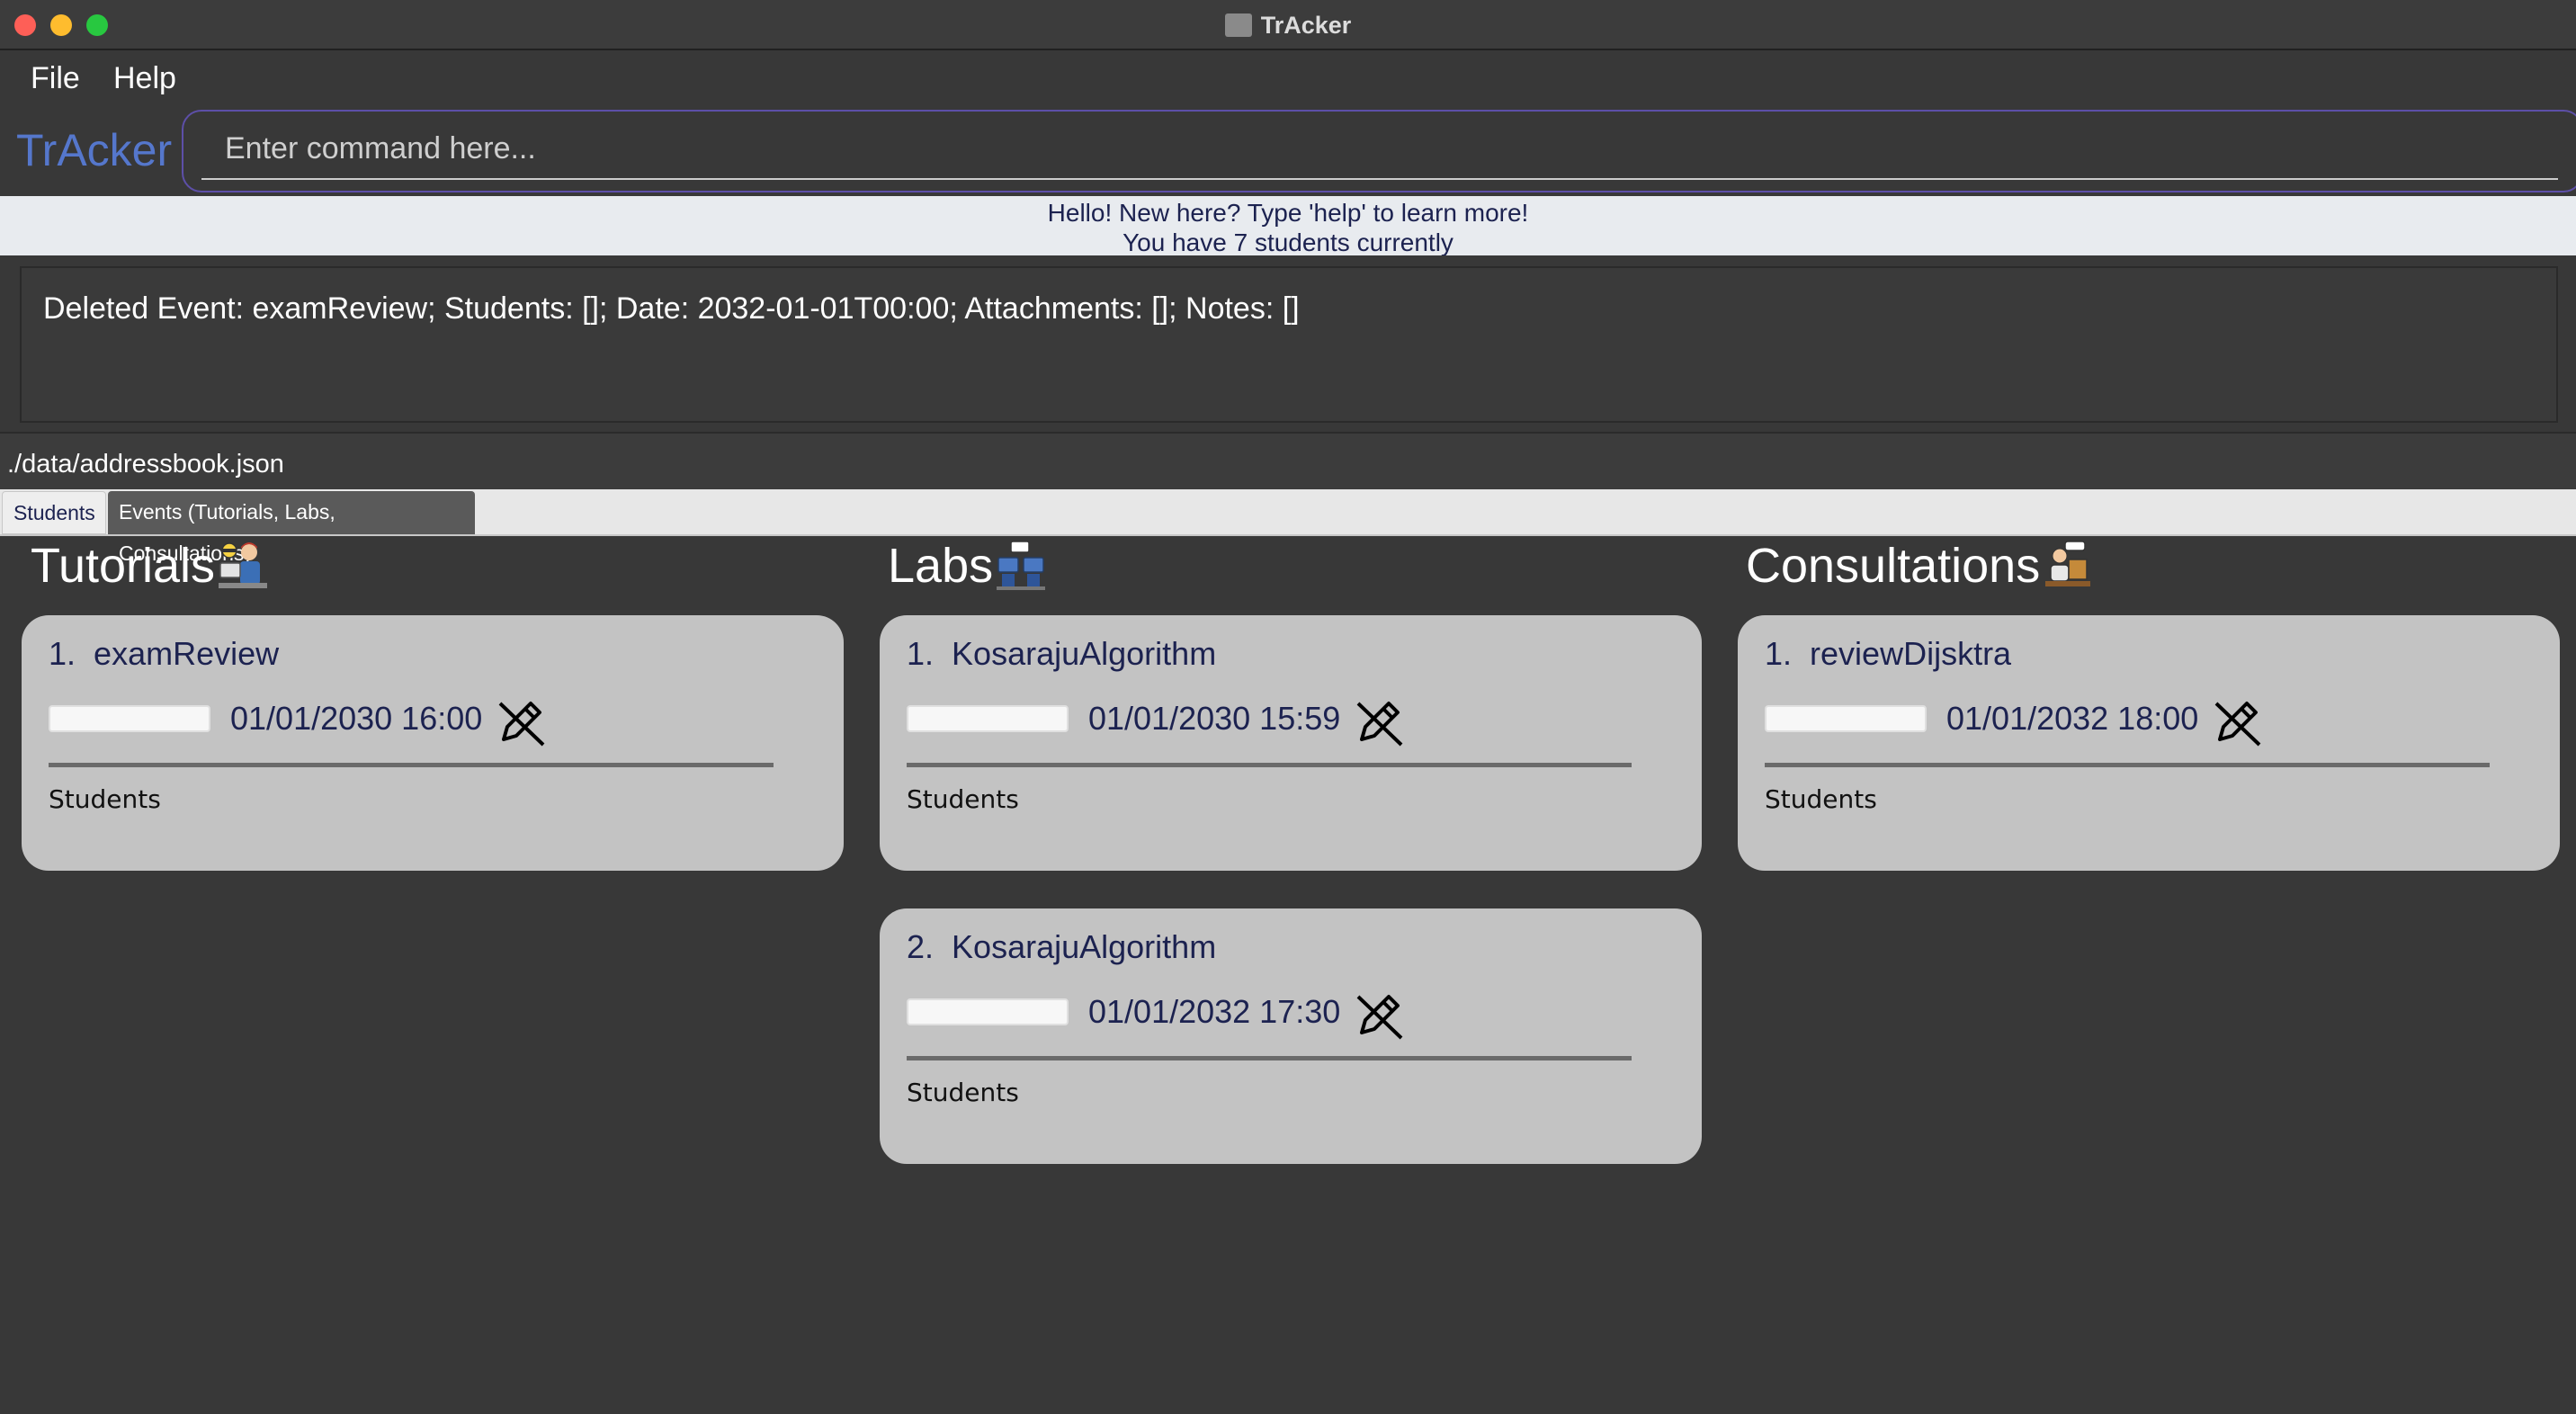  Describe the element at coordinates (1021, 566) in the screenshot. I see `lab-icon` at that location.